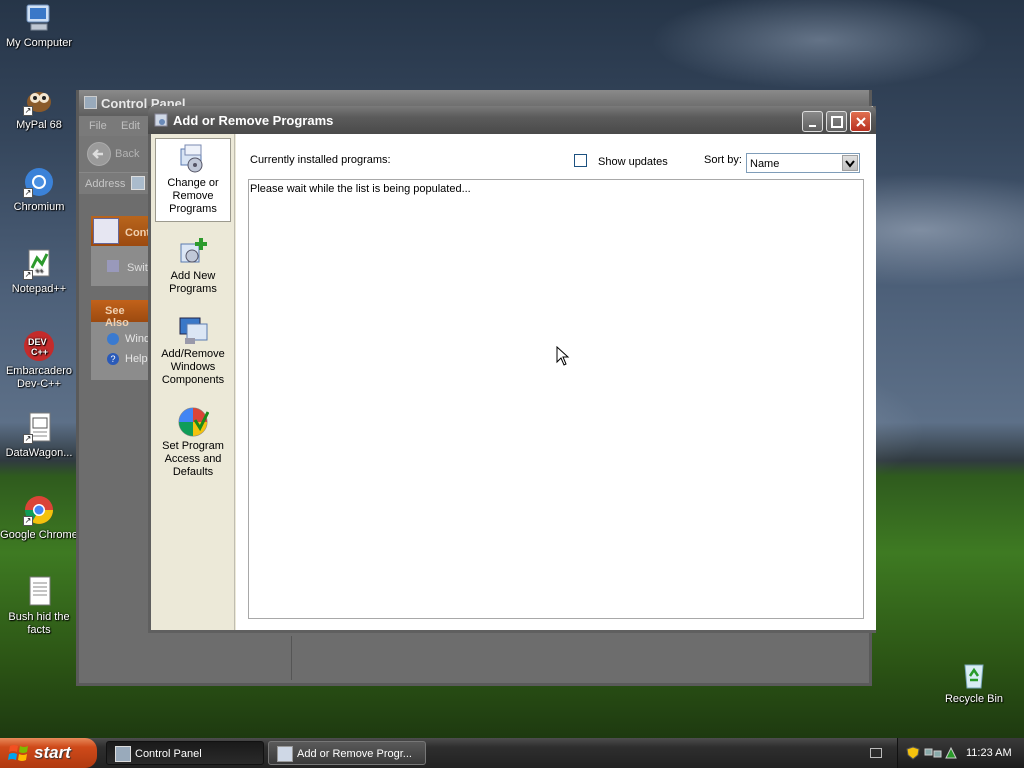  I want to click on sidebar-label: Add/Remove Windows Components, so click(193, 367).